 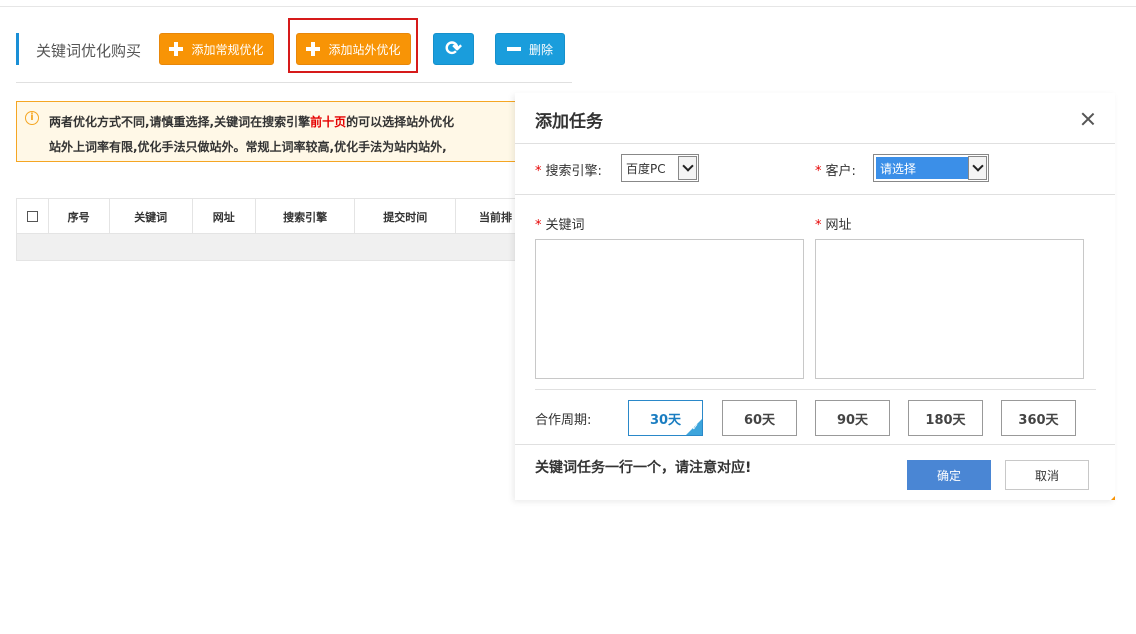 What do you see at coordinates (563, 420) in the screenshot?
I see `period-label: 合作周期:` at bounding box center [563, 420].